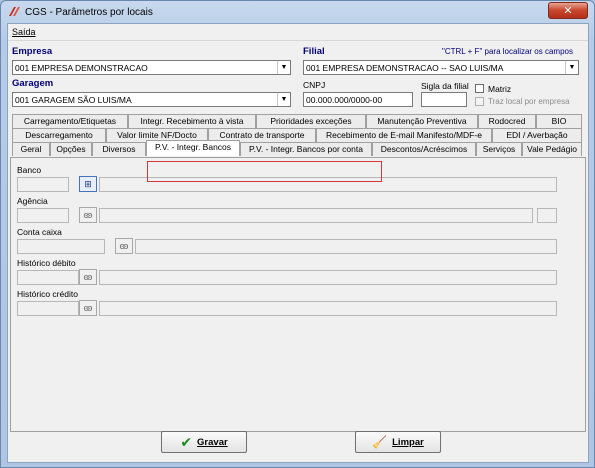  What do you see at coordinates (537, 135) in the screenshot?
I see `tab-edi-averbacao: EDI / Averbação` at bounding box center [537, 135].